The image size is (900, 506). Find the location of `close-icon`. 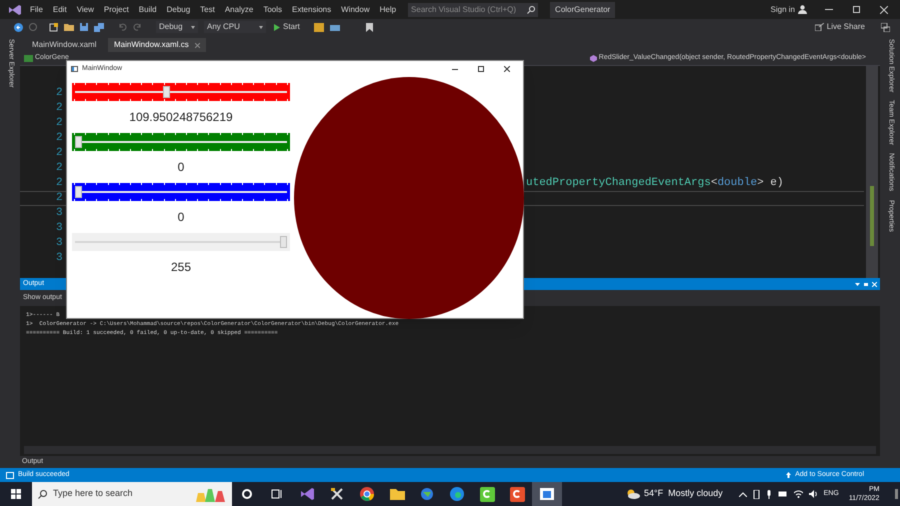

close-icon is located at coordinates (507, 69).